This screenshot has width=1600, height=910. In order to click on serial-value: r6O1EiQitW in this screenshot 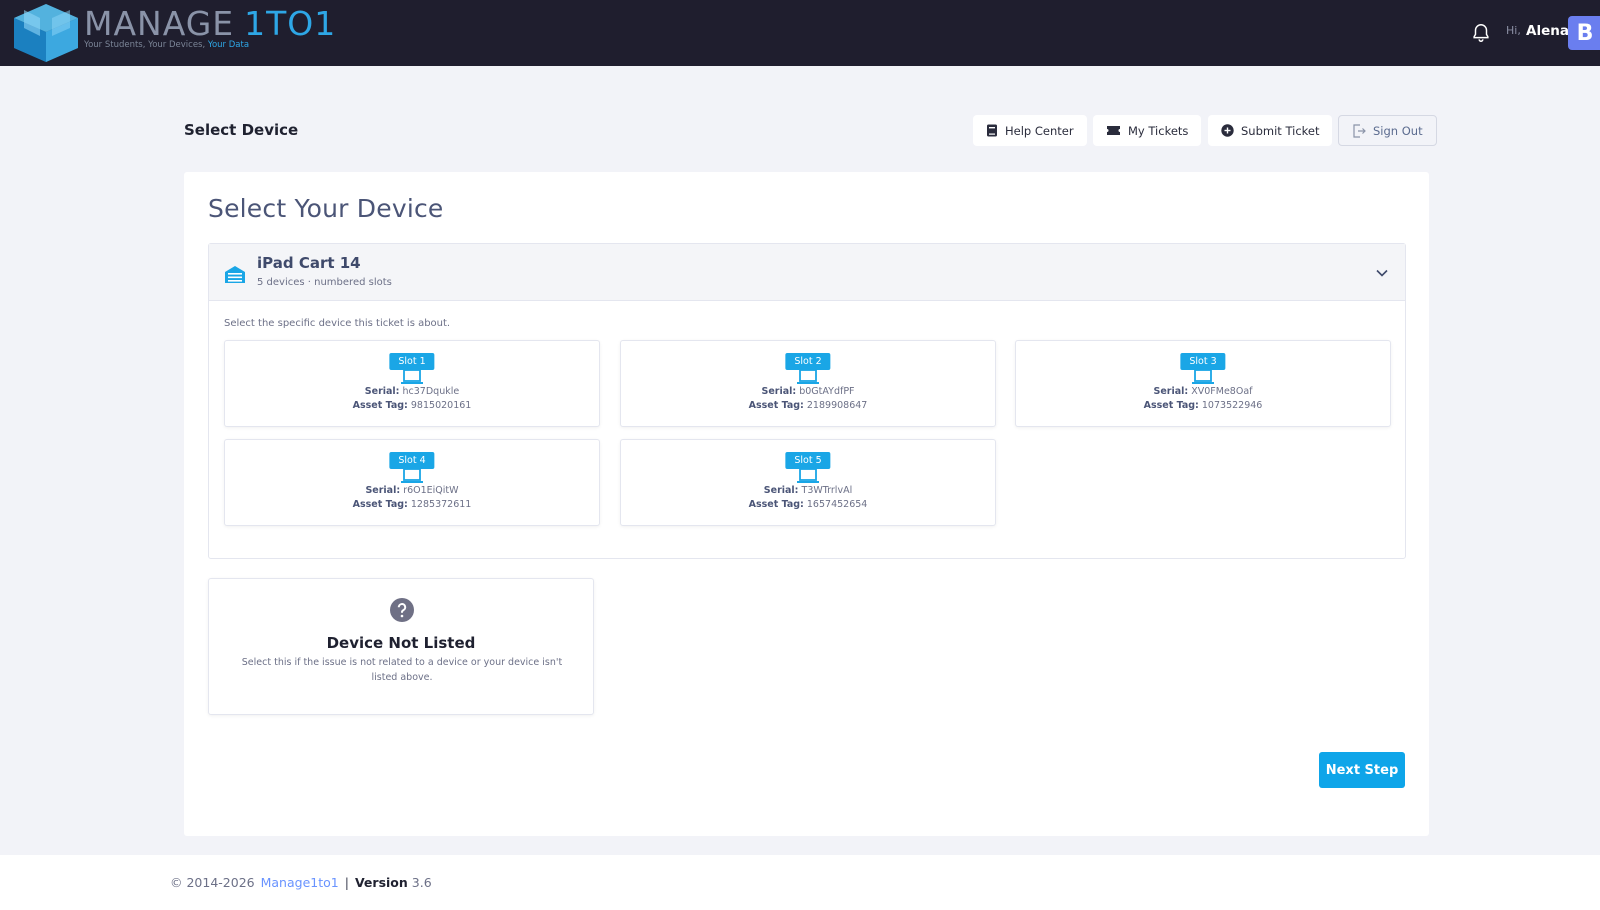, I will do `click(431, 490)`.